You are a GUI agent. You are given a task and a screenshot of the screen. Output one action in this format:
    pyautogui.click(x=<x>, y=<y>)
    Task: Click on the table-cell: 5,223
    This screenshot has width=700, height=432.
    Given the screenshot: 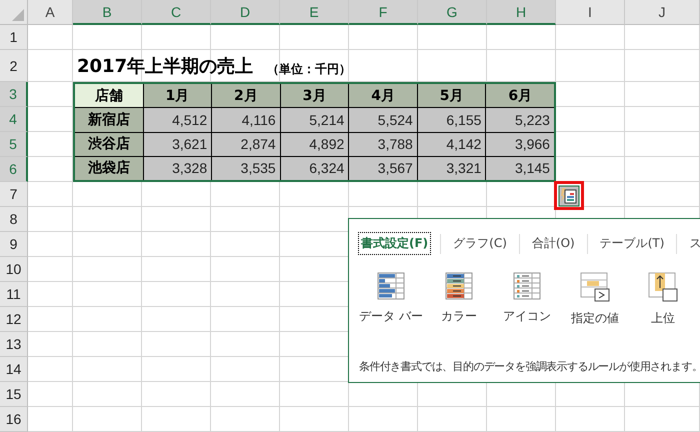 What is the action you would take?
    pyautogui.click(x=520, y=120)
    